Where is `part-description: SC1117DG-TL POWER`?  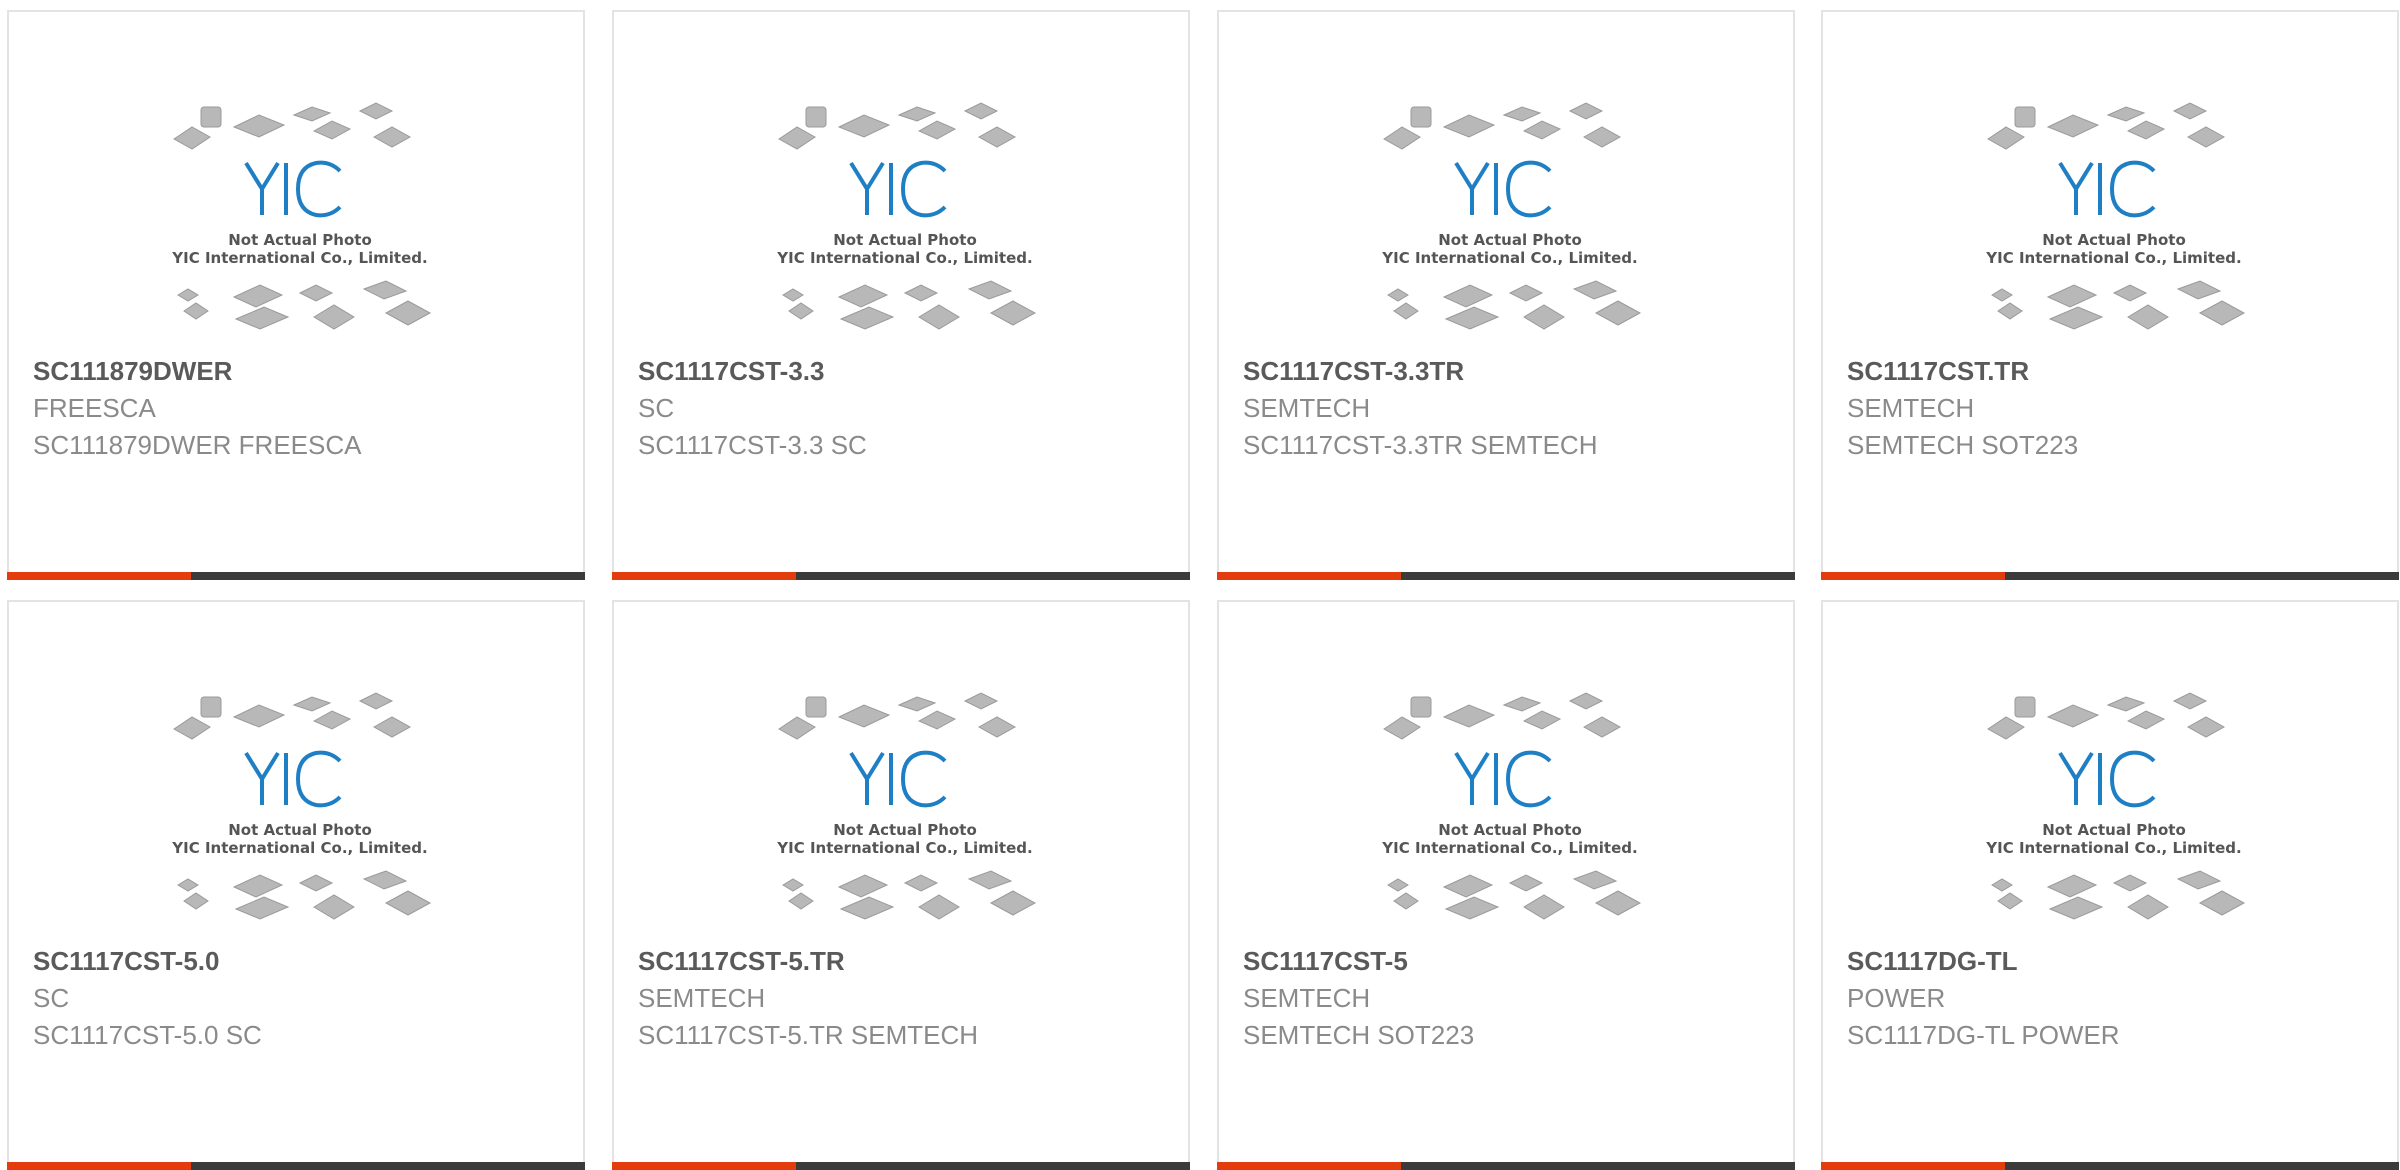
part-description: SC1117DG-TL POWER is located at coordinates (1983, 1035).